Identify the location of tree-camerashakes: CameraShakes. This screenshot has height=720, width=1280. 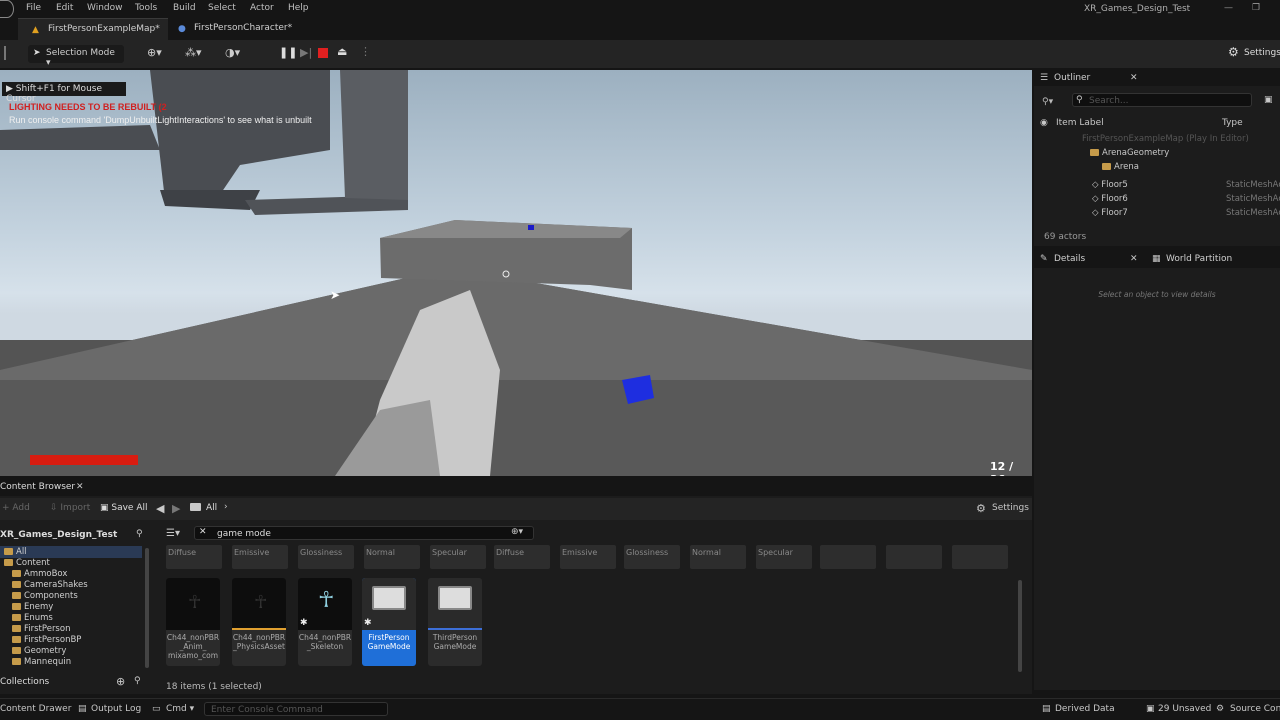
(50, 585).